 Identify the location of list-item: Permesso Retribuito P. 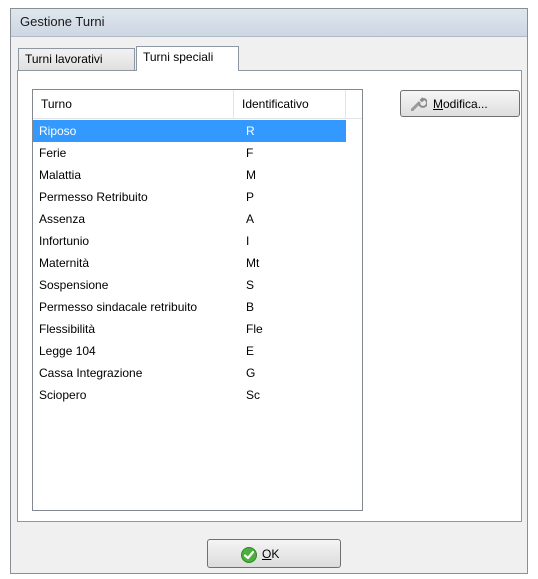
(197, 197).